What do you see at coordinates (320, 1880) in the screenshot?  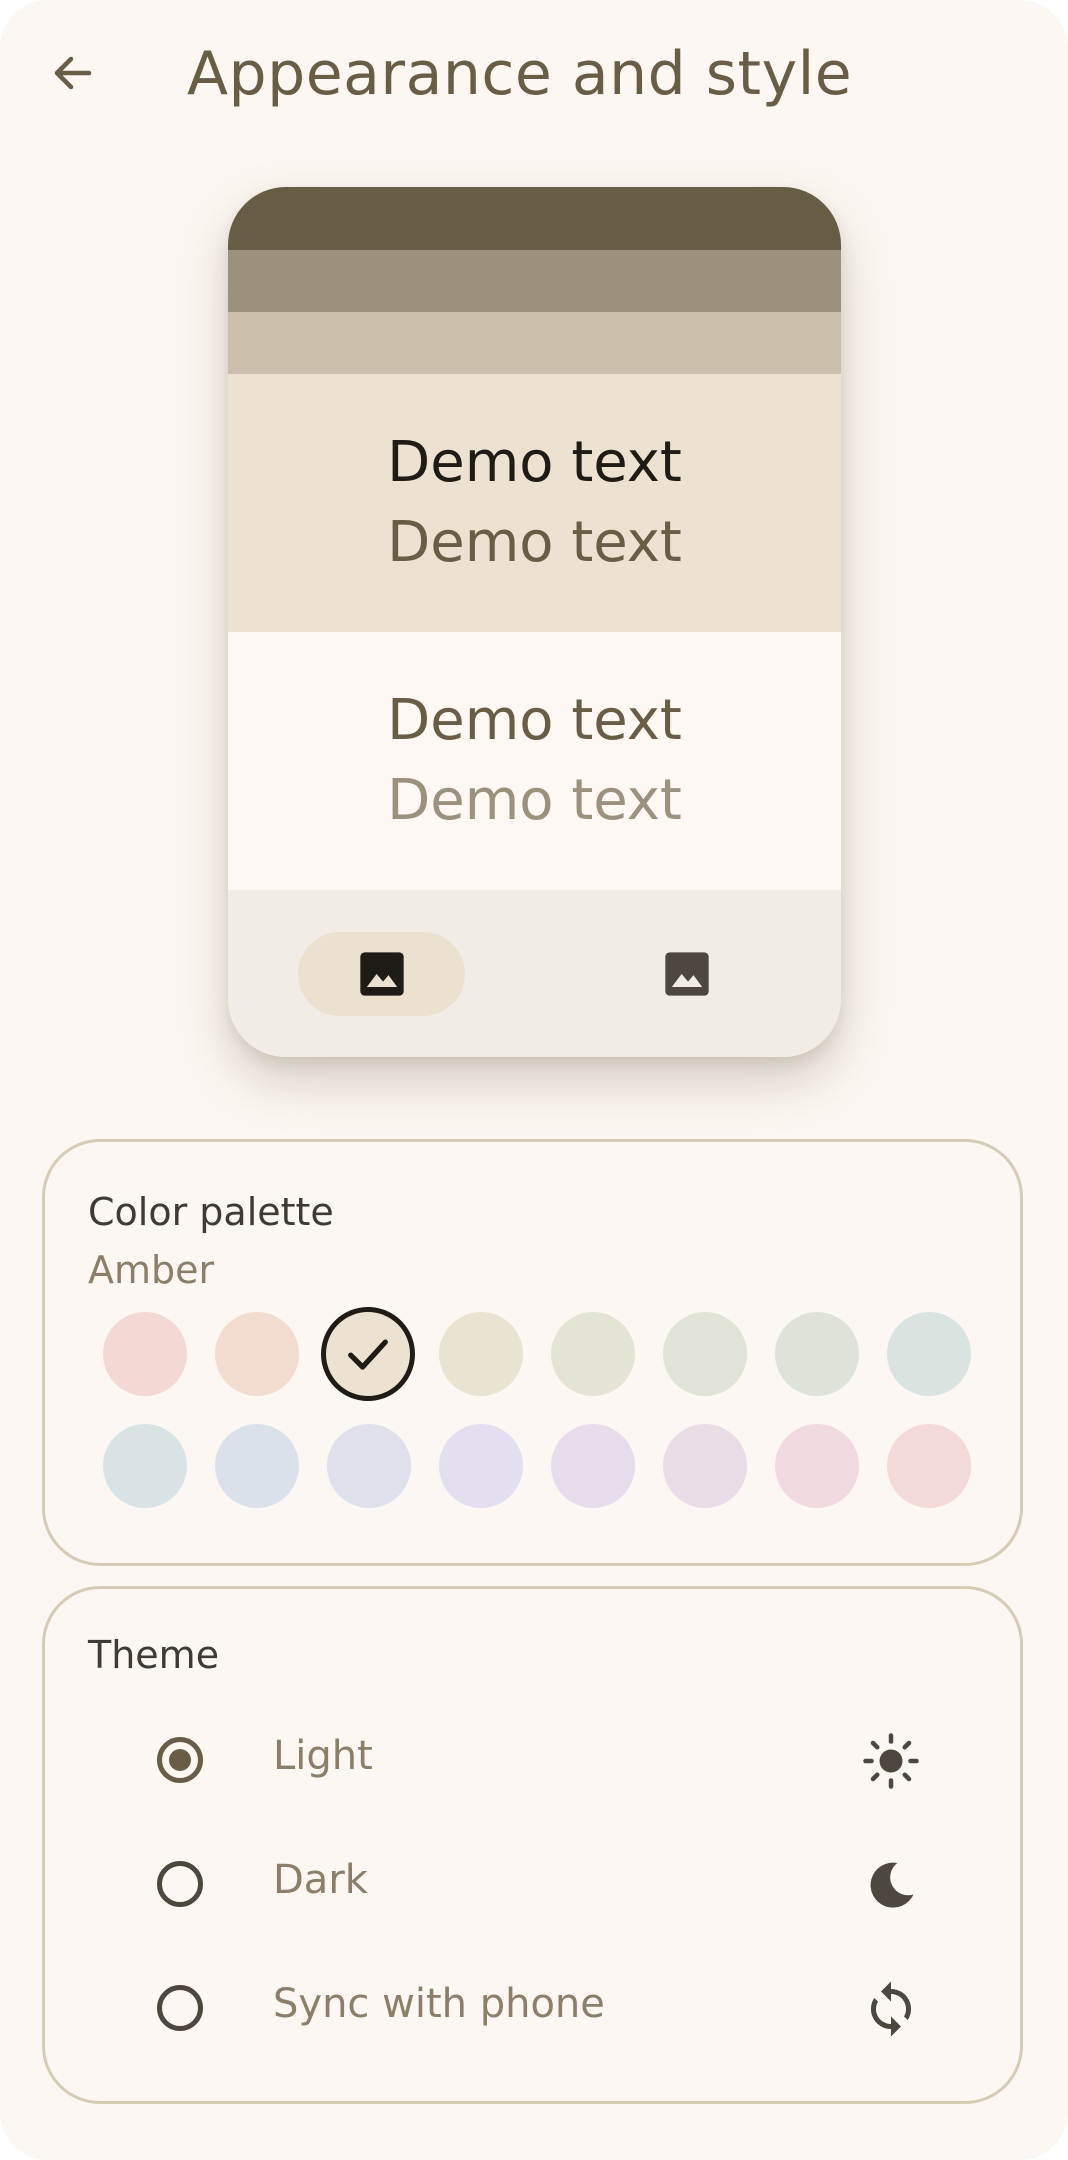 I see `theme-option-label: Dark` at bounding box center [320, 1880].